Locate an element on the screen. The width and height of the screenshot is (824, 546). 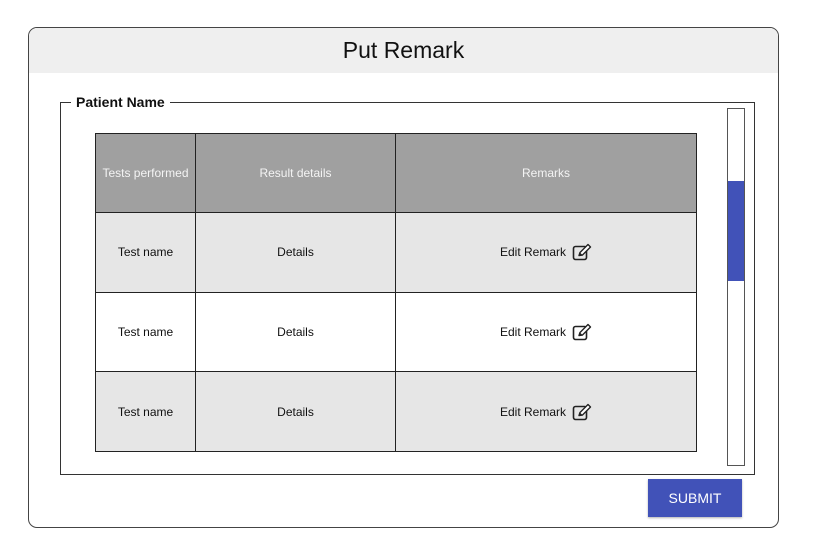
table-header-row: Tests performed Result details Remarks is located at coordinates (396, 173).